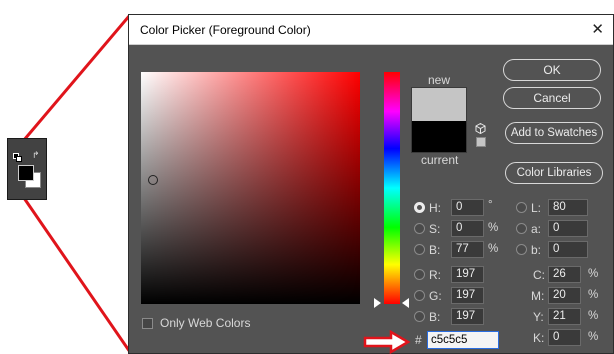  What do you see at coordinates (538, 317) in the screenshot?
I see `yellow-label: Y:` at bounding box center [538, 317].